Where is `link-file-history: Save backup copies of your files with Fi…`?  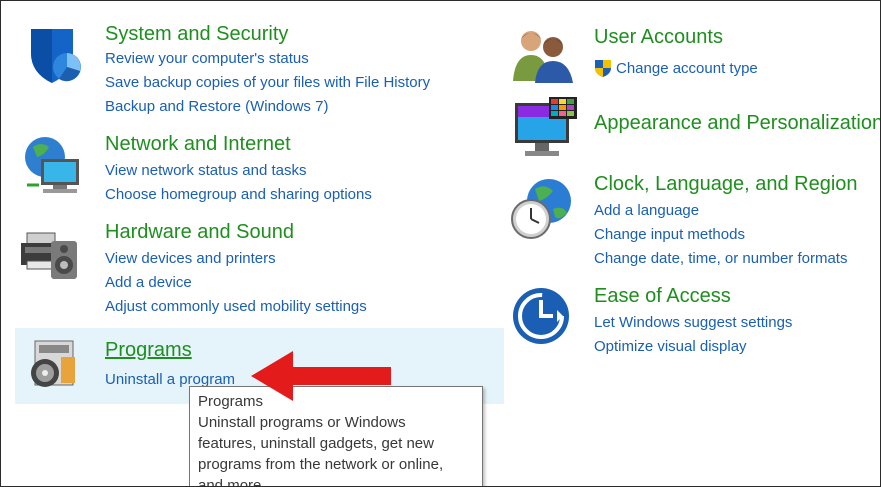
link-file-history: Save backup copies of your files with Fi… is located at coordinates (267, 83).